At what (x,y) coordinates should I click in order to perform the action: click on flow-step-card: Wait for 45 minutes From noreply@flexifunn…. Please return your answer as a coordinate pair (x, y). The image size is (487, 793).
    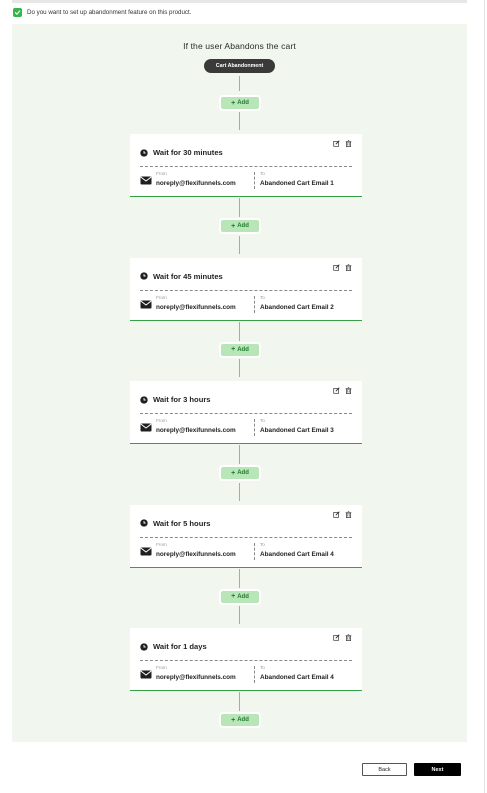
    Looking at the image, I should click on (246, 289).